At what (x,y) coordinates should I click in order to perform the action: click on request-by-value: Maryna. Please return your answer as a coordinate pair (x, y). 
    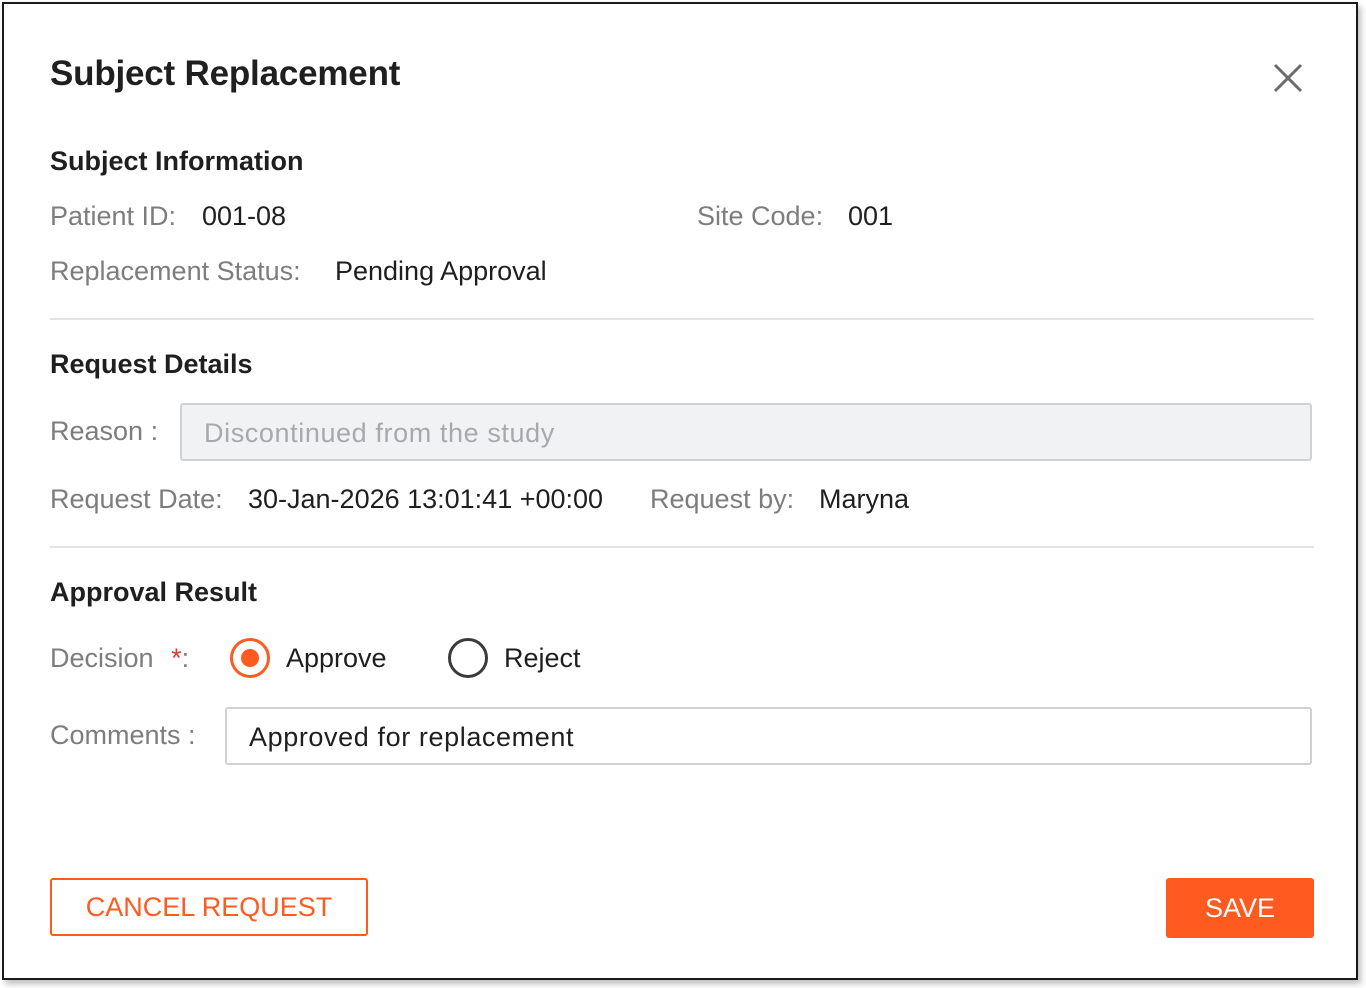
    Looking at the image, I should click on (864, 499).